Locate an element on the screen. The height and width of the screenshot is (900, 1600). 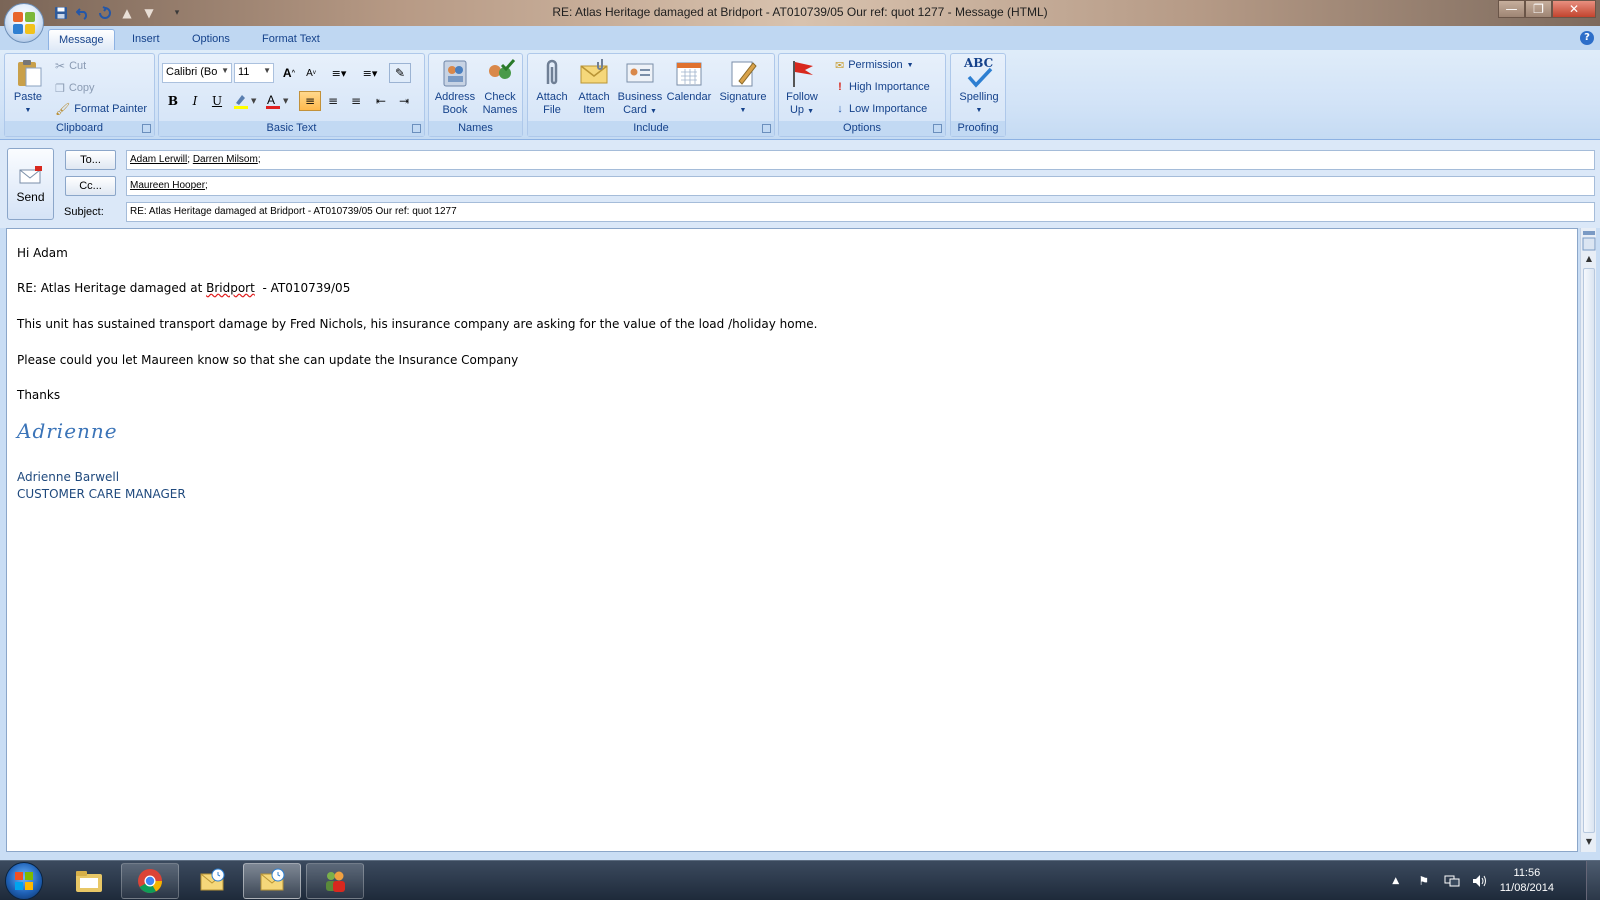
action-center-flag-icon: ⚑ is located at coordinates (1424, 881).